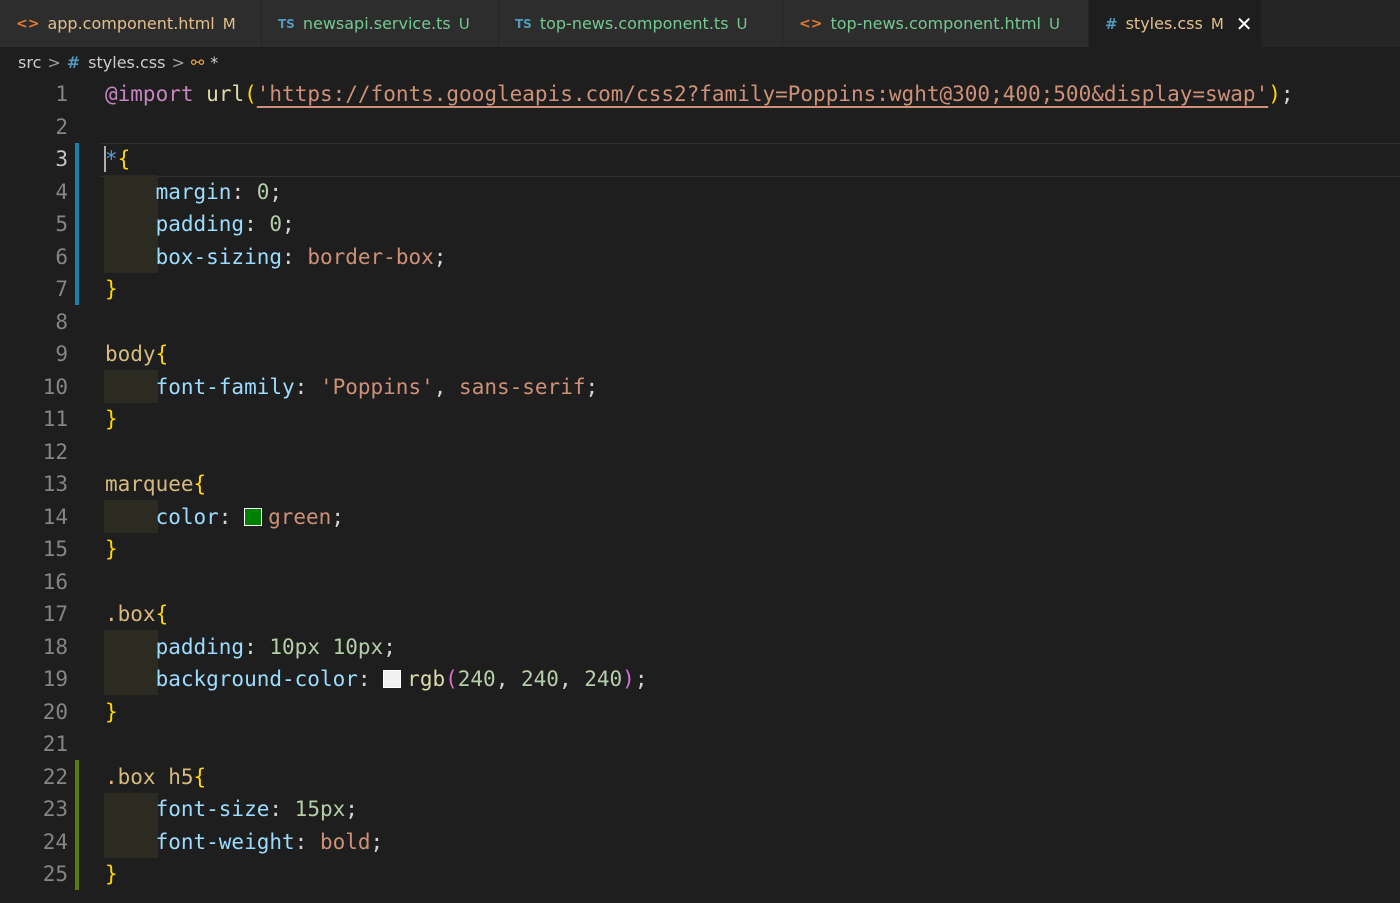 The height and width of the screenshot is (903, 1400). Describe the element at coordinates (269, 841) in the screenshot. I see `code-text: font-weight: bold;` at that location.